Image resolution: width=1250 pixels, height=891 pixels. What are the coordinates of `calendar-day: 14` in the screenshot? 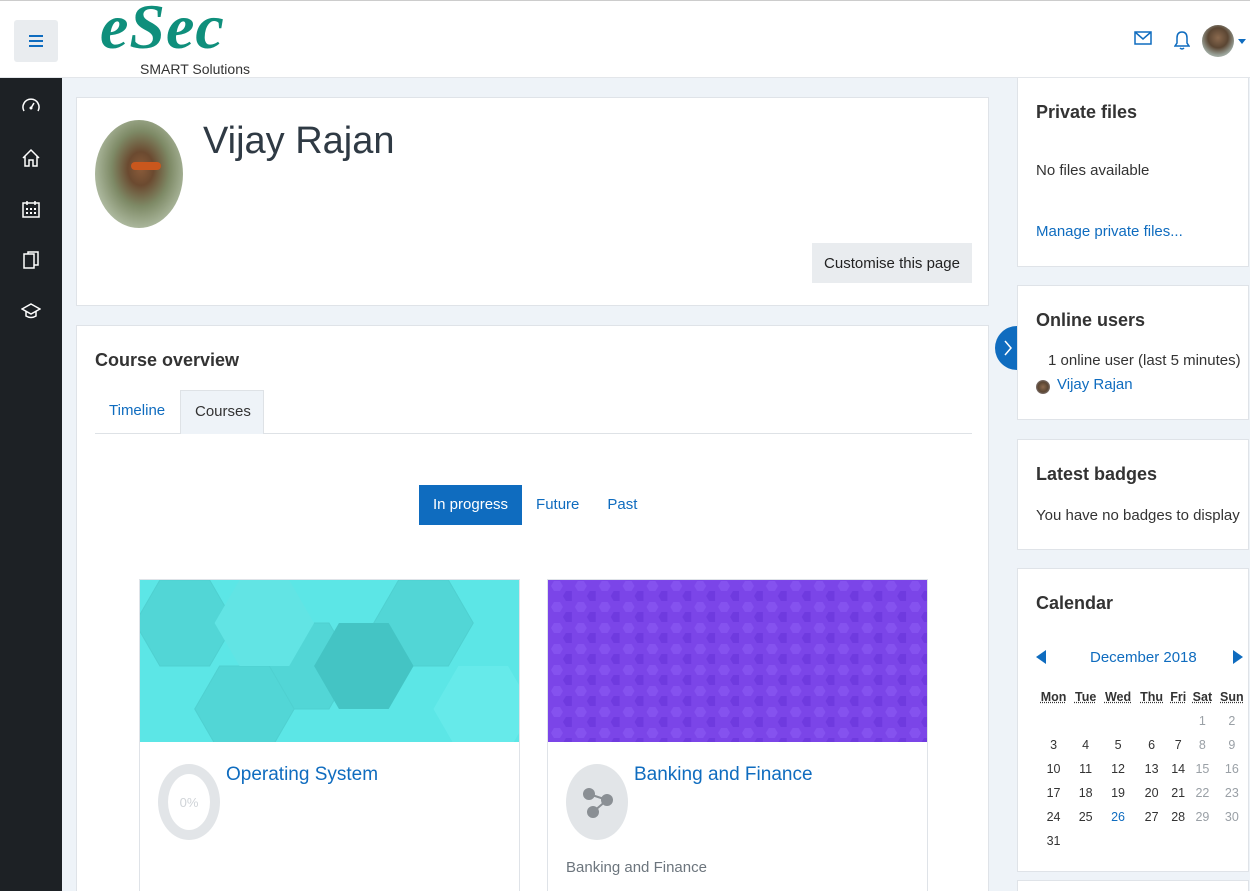 It's located at (1178, 769).